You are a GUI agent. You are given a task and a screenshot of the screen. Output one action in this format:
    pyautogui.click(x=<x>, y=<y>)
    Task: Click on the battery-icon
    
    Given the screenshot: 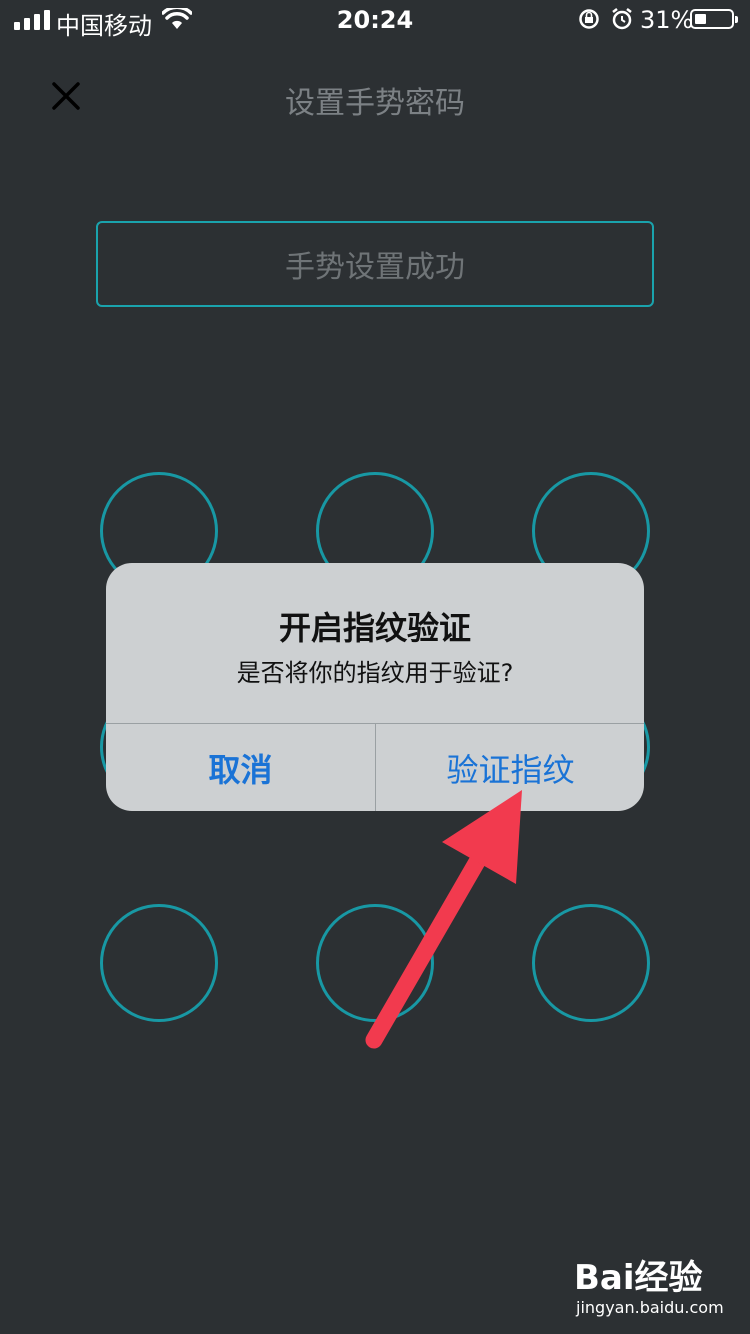 What is the action you would take?
    pyautogui.click(x=714, y=19)
    